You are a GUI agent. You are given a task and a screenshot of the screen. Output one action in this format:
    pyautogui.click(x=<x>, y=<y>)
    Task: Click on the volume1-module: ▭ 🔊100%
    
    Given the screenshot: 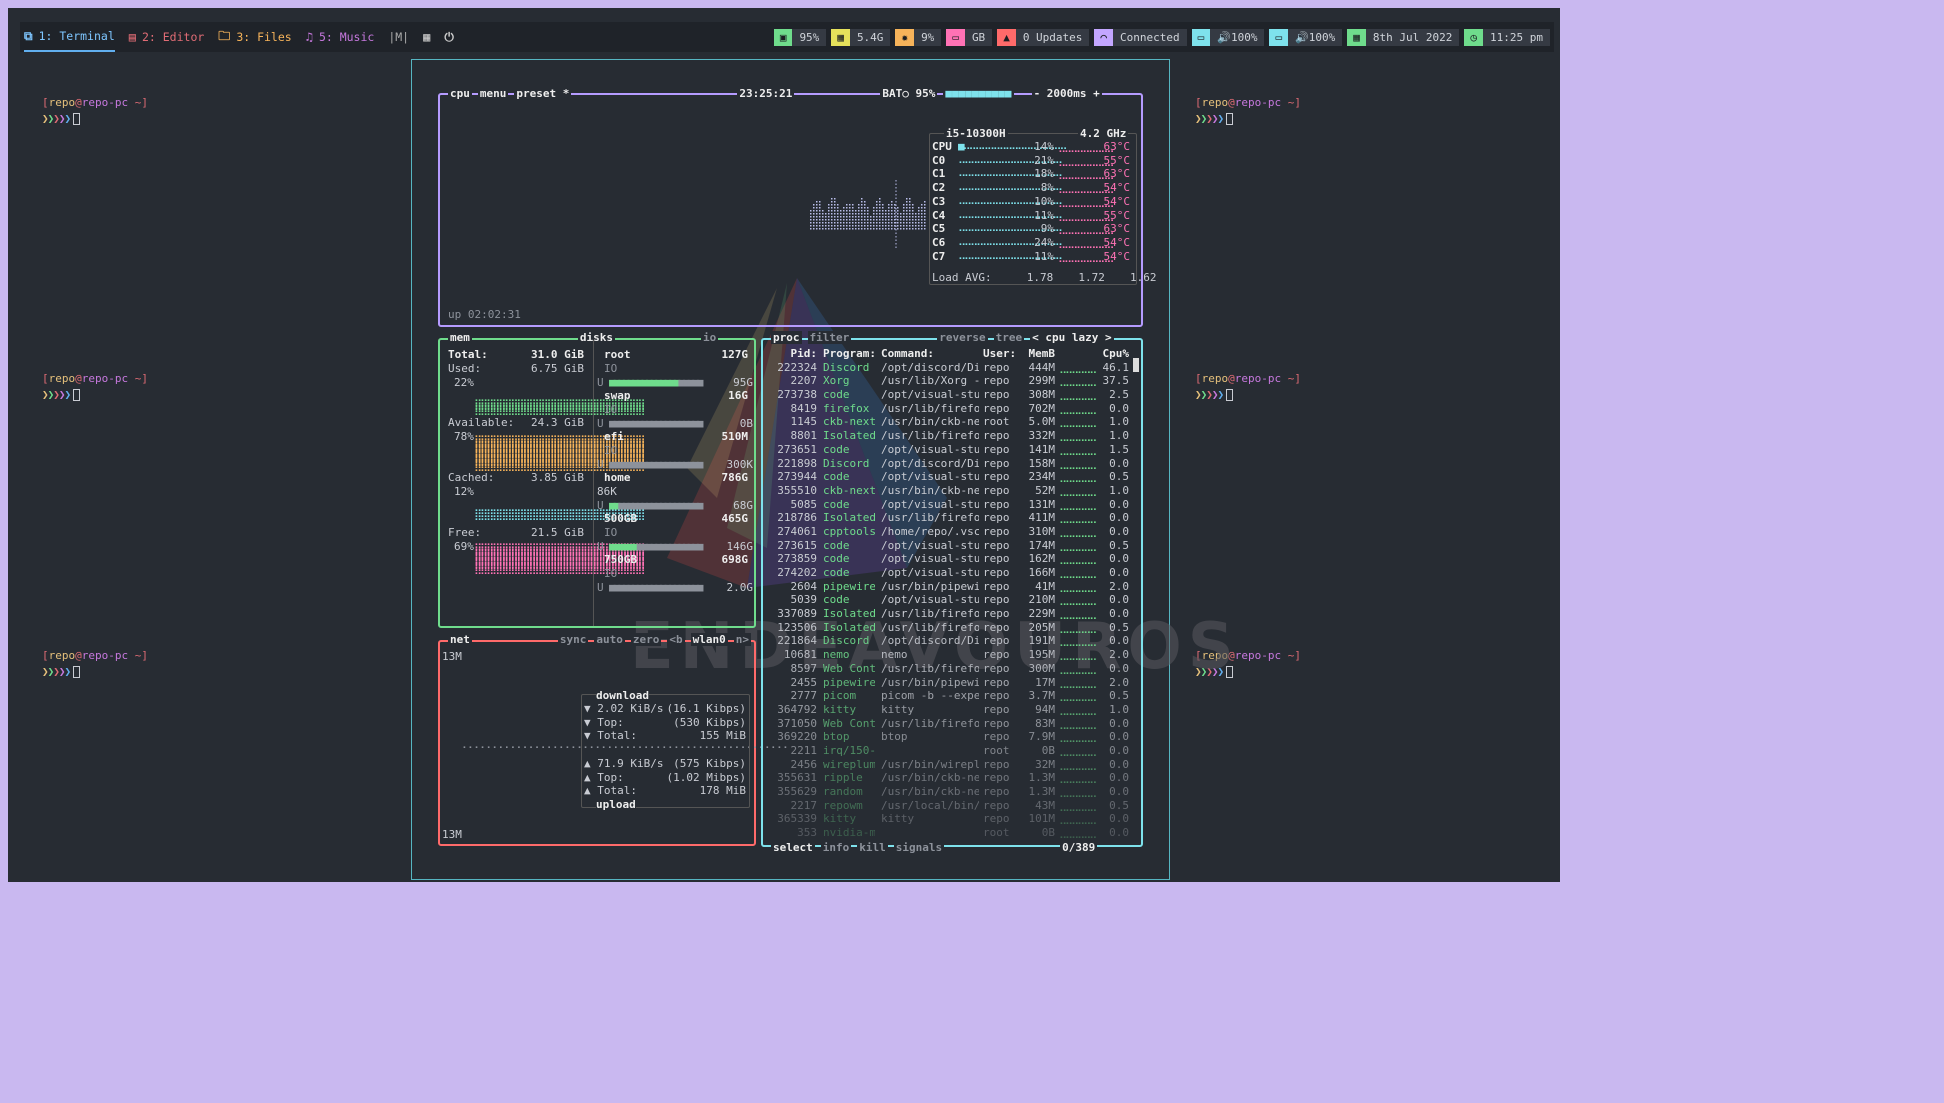 What is the action you would take?
    pyautogui.click(x=1228, y=37)
    